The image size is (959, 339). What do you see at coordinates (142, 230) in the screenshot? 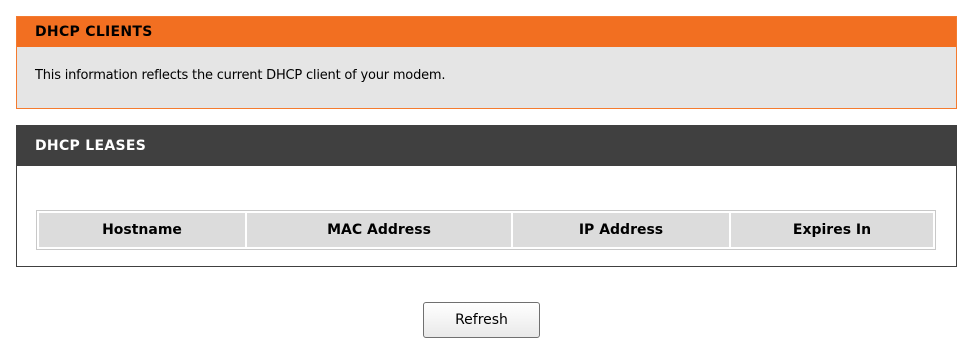
I see `column-header-hostname: Hostname` at bounding box center [142, 230].